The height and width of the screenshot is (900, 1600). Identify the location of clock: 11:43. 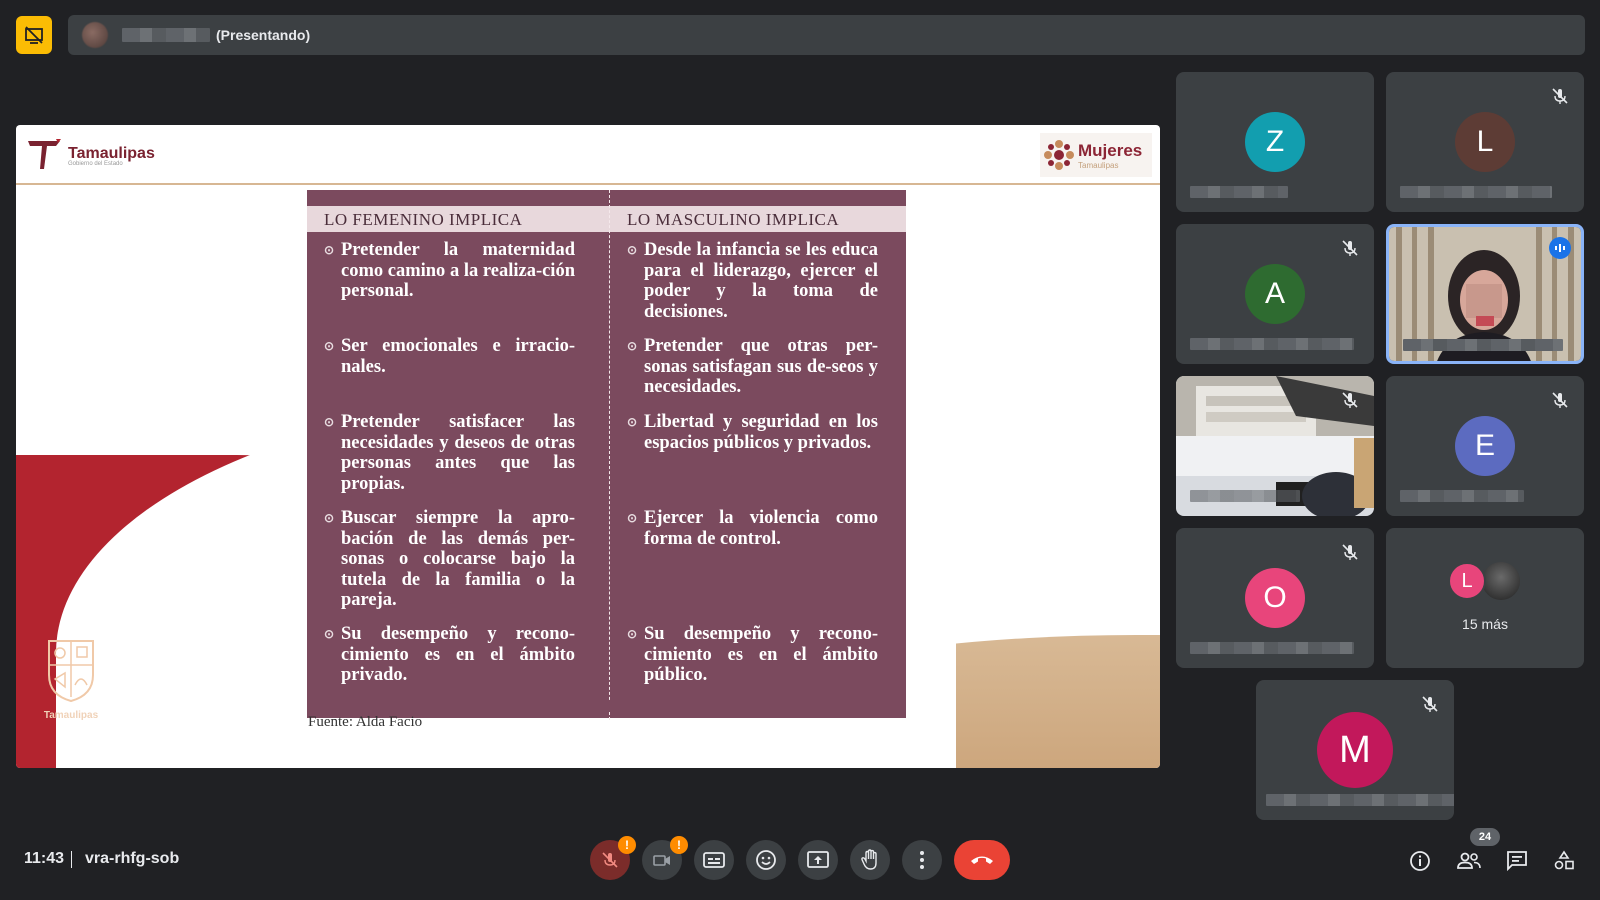
(44, 858).